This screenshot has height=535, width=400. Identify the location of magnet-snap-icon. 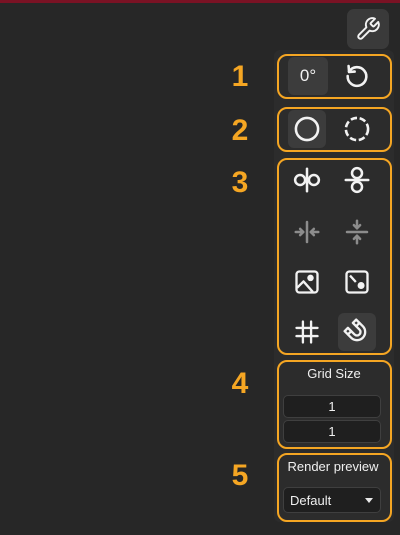
(357, 332).